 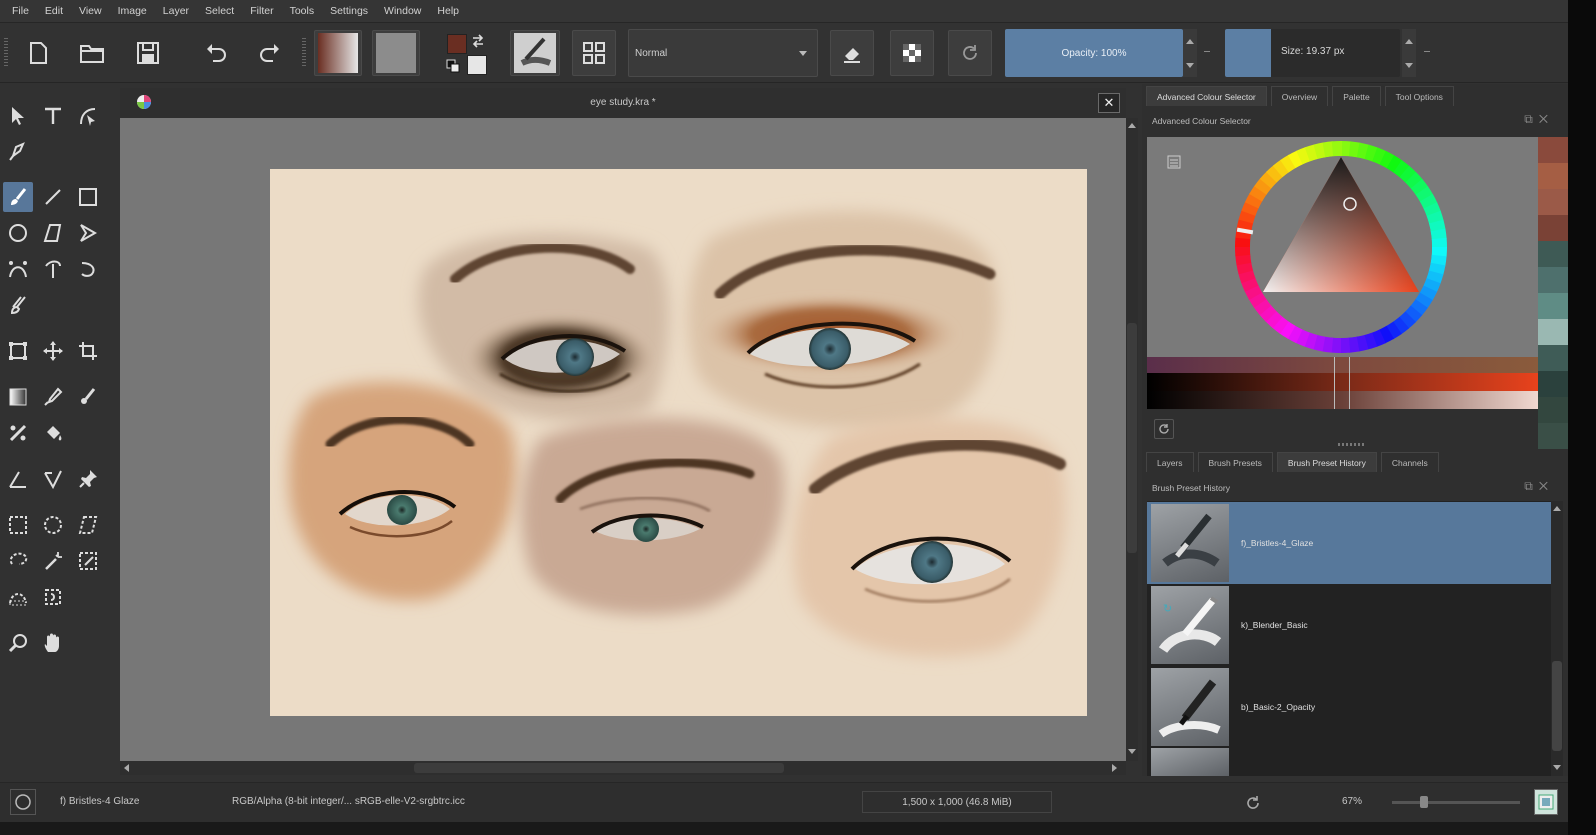 I want to click on contiguous-select-tool, so click(x=53, y=561).